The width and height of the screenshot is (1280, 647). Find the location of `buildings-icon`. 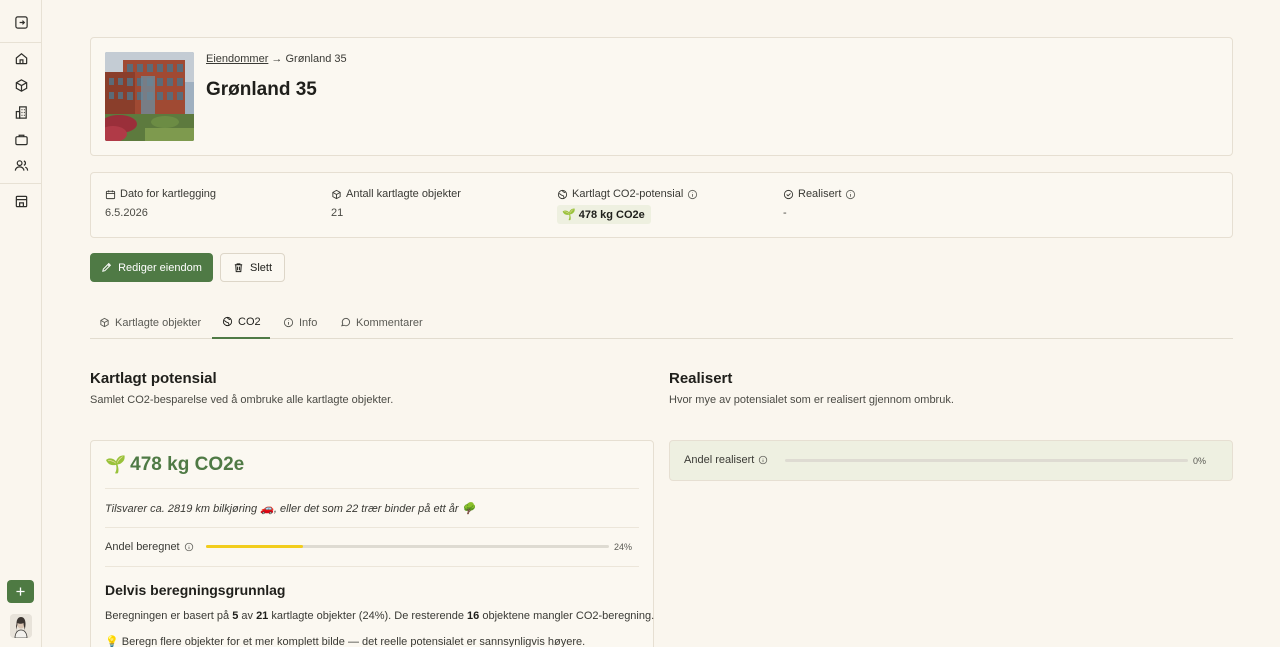

buildings-icon is located at coordinates (21, 112).